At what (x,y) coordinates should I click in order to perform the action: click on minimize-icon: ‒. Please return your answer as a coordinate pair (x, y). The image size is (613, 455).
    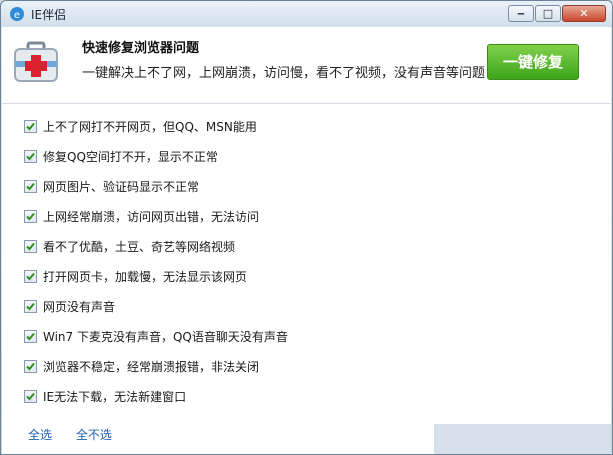
    Looking at the image, I should click on (521, 13).